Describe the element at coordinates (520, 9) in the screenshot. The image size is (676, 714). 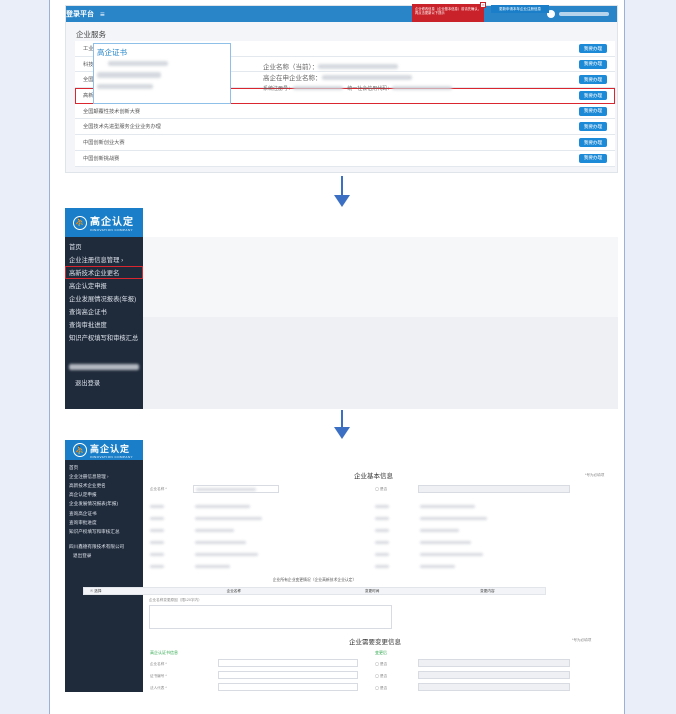
I see `update-registration-button: 更新申请本年企业注册信息` at that location.